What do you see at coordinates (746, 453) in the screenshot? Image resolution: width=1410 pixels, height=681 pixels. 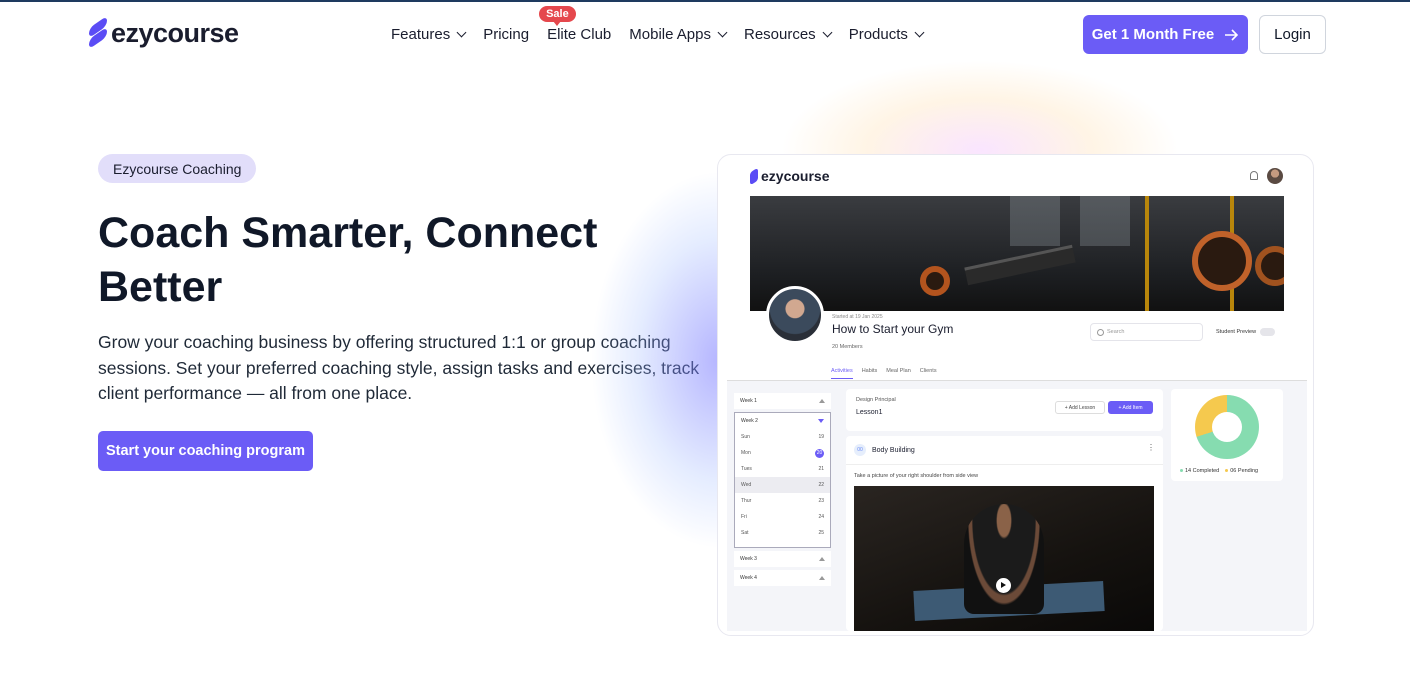 I see `day-name: Mon` at bounding box center [746, 453].